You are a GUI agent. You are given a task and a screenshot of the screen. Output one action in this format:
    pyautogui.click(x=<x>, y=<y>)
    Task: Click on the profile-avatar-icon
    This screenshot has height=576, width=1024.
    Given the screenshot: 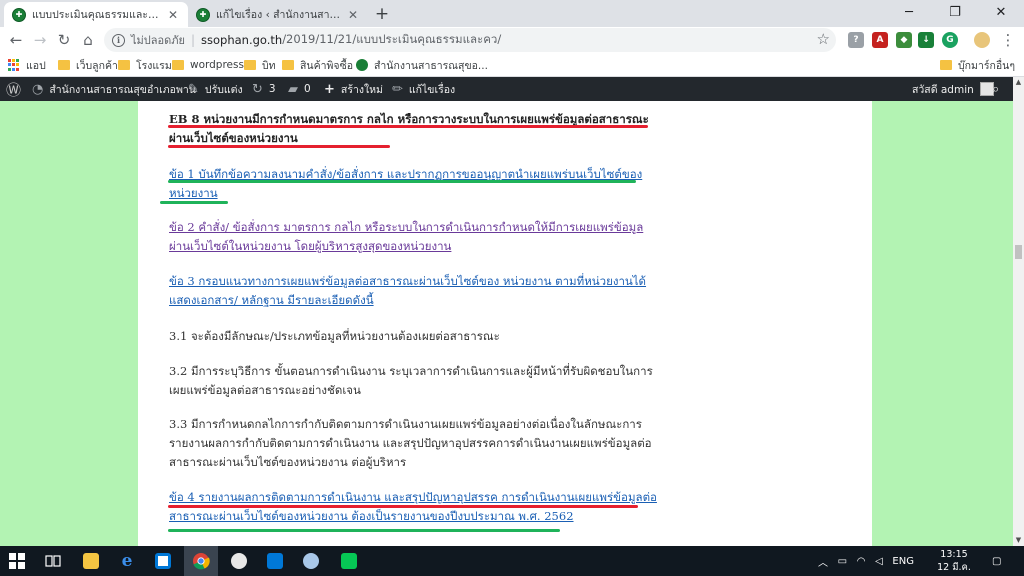 What is the action you would take?
    pyautogui.click(x=982, y=40)
    